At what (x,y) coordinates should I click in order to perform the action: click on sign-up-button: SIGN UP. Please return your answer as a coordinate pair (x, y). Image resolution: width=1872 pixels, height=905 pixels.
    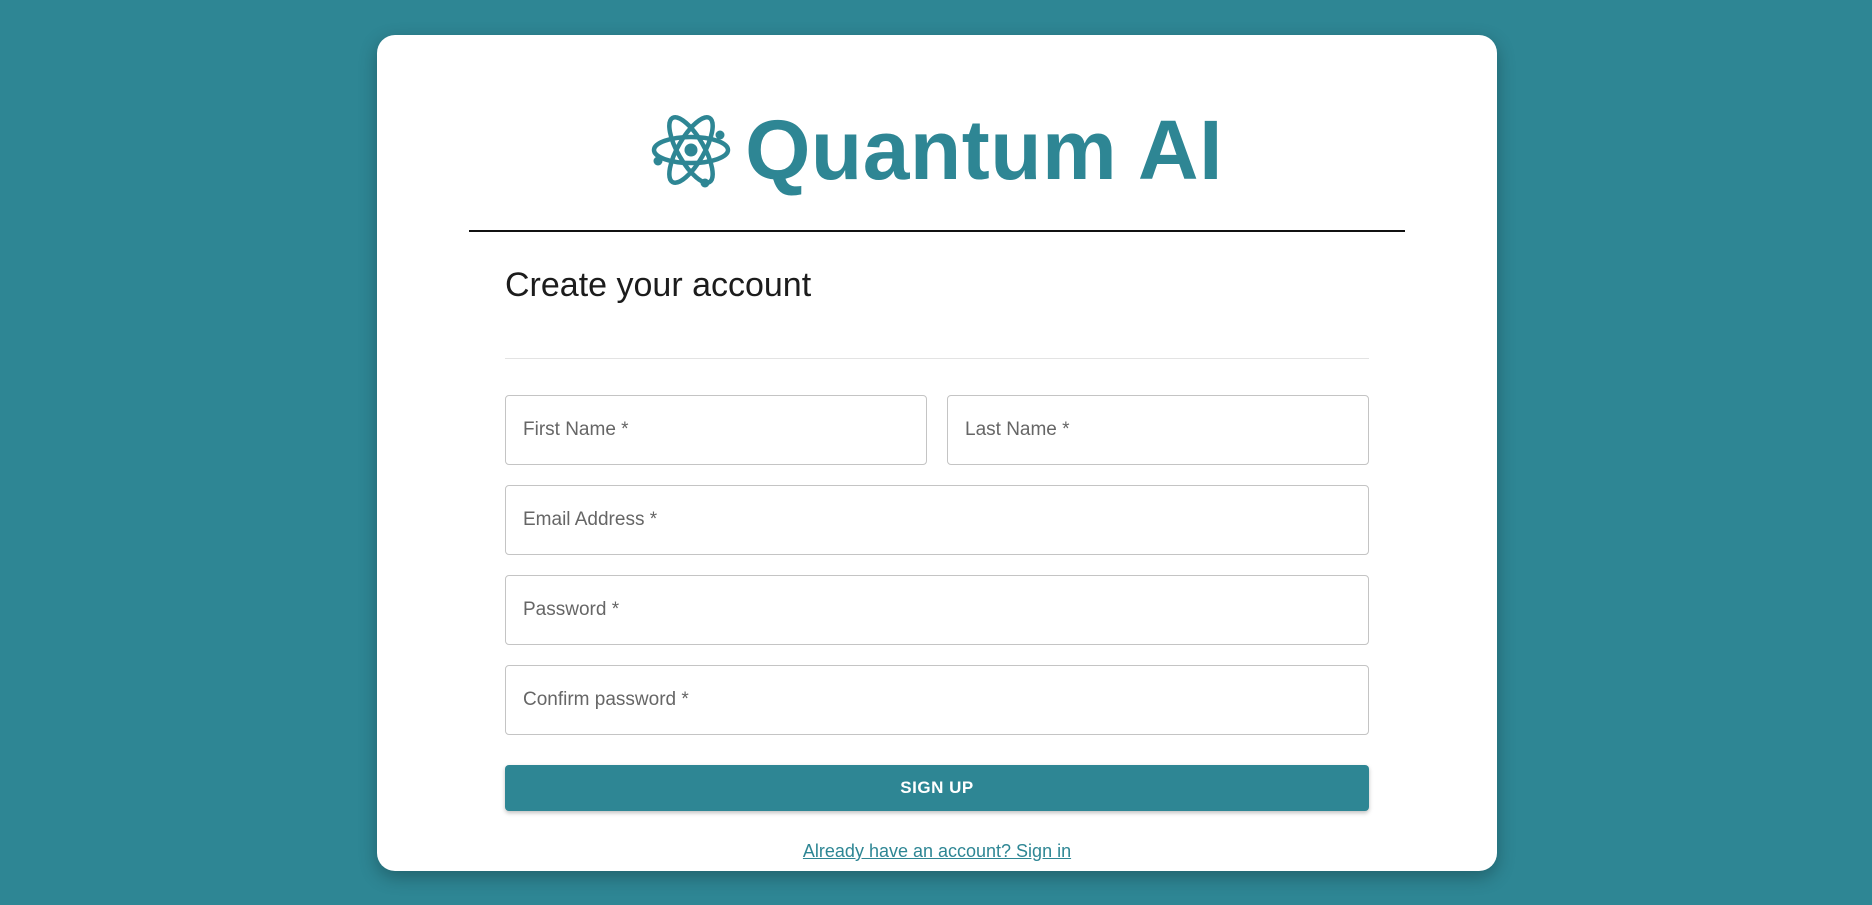
    Looking at the image, I should click on (937, 788).